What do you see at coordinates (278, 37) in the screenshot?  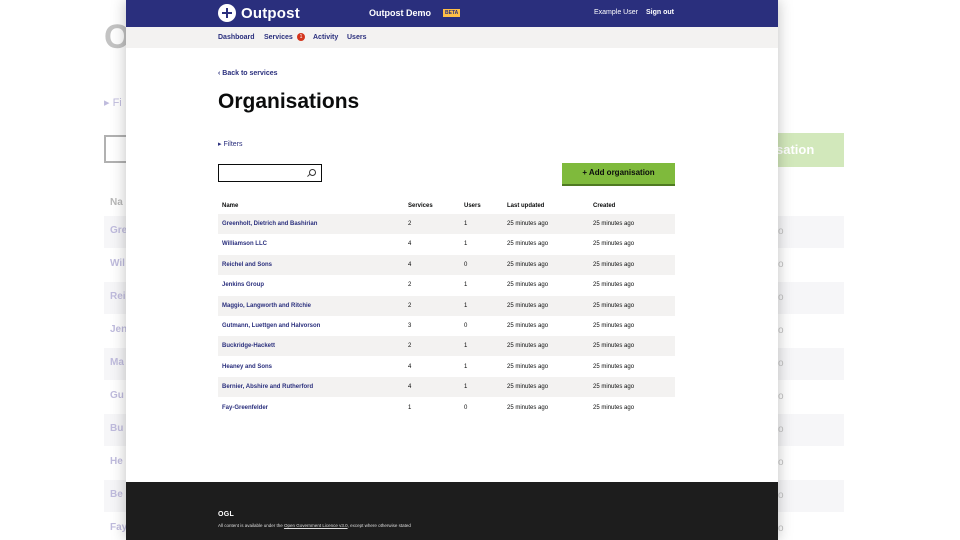 I see `nav-services: Services` at bounding box center [278, 37].